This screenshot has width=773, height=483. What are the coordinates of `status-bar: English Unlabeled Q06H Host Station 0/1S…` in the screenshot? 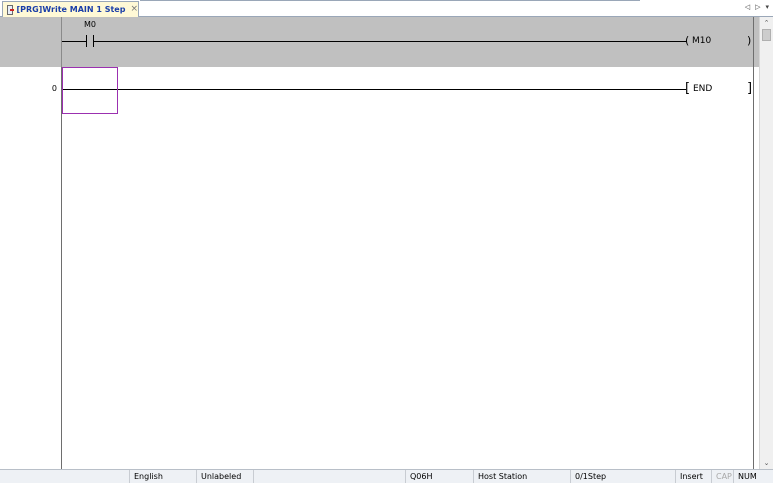 It's located at (386, 476).